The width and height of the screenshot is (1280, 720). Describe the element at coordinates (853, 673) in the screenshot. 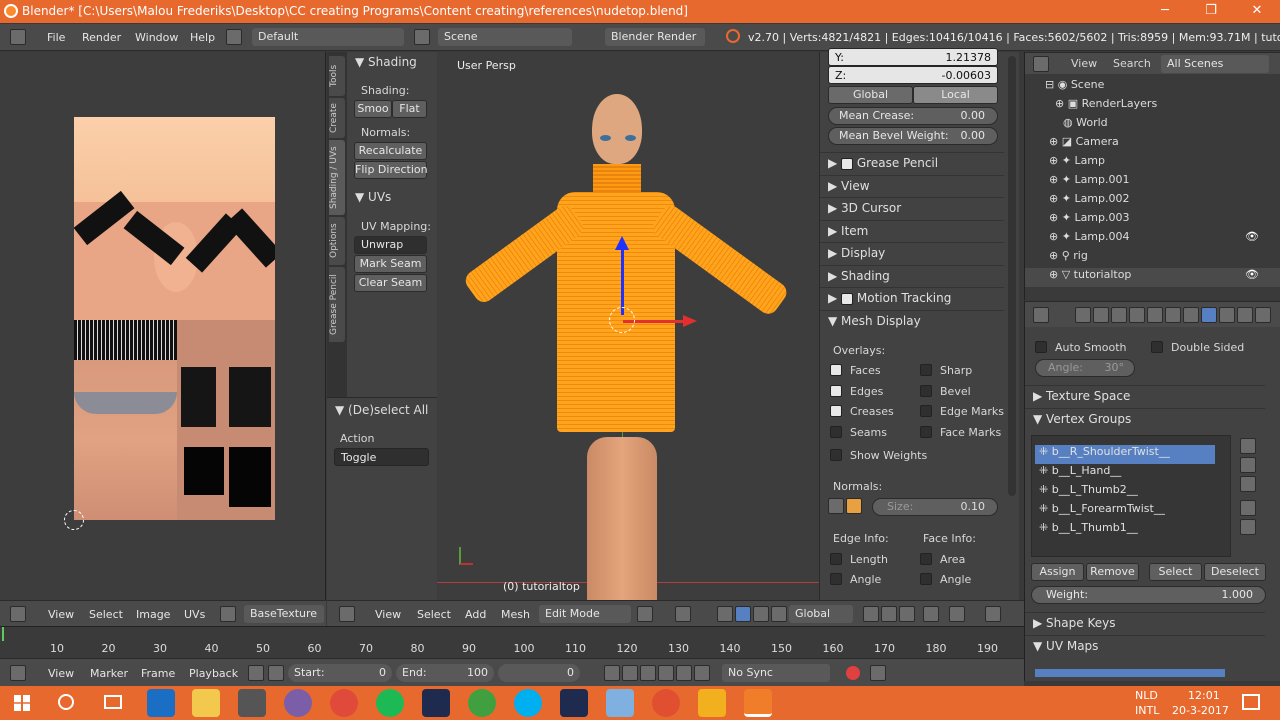

I see `record-icon` at that location.